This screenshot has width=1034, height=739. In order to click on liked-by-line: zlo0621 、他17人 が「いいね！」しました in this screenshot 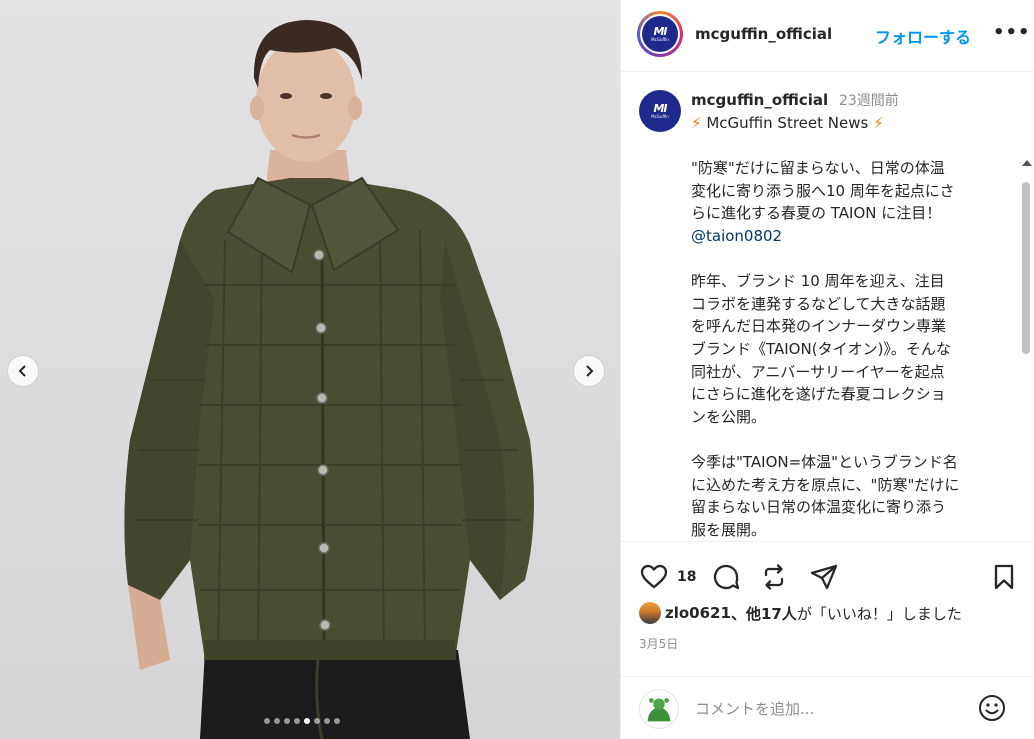, I will do `click(800, 613)`.